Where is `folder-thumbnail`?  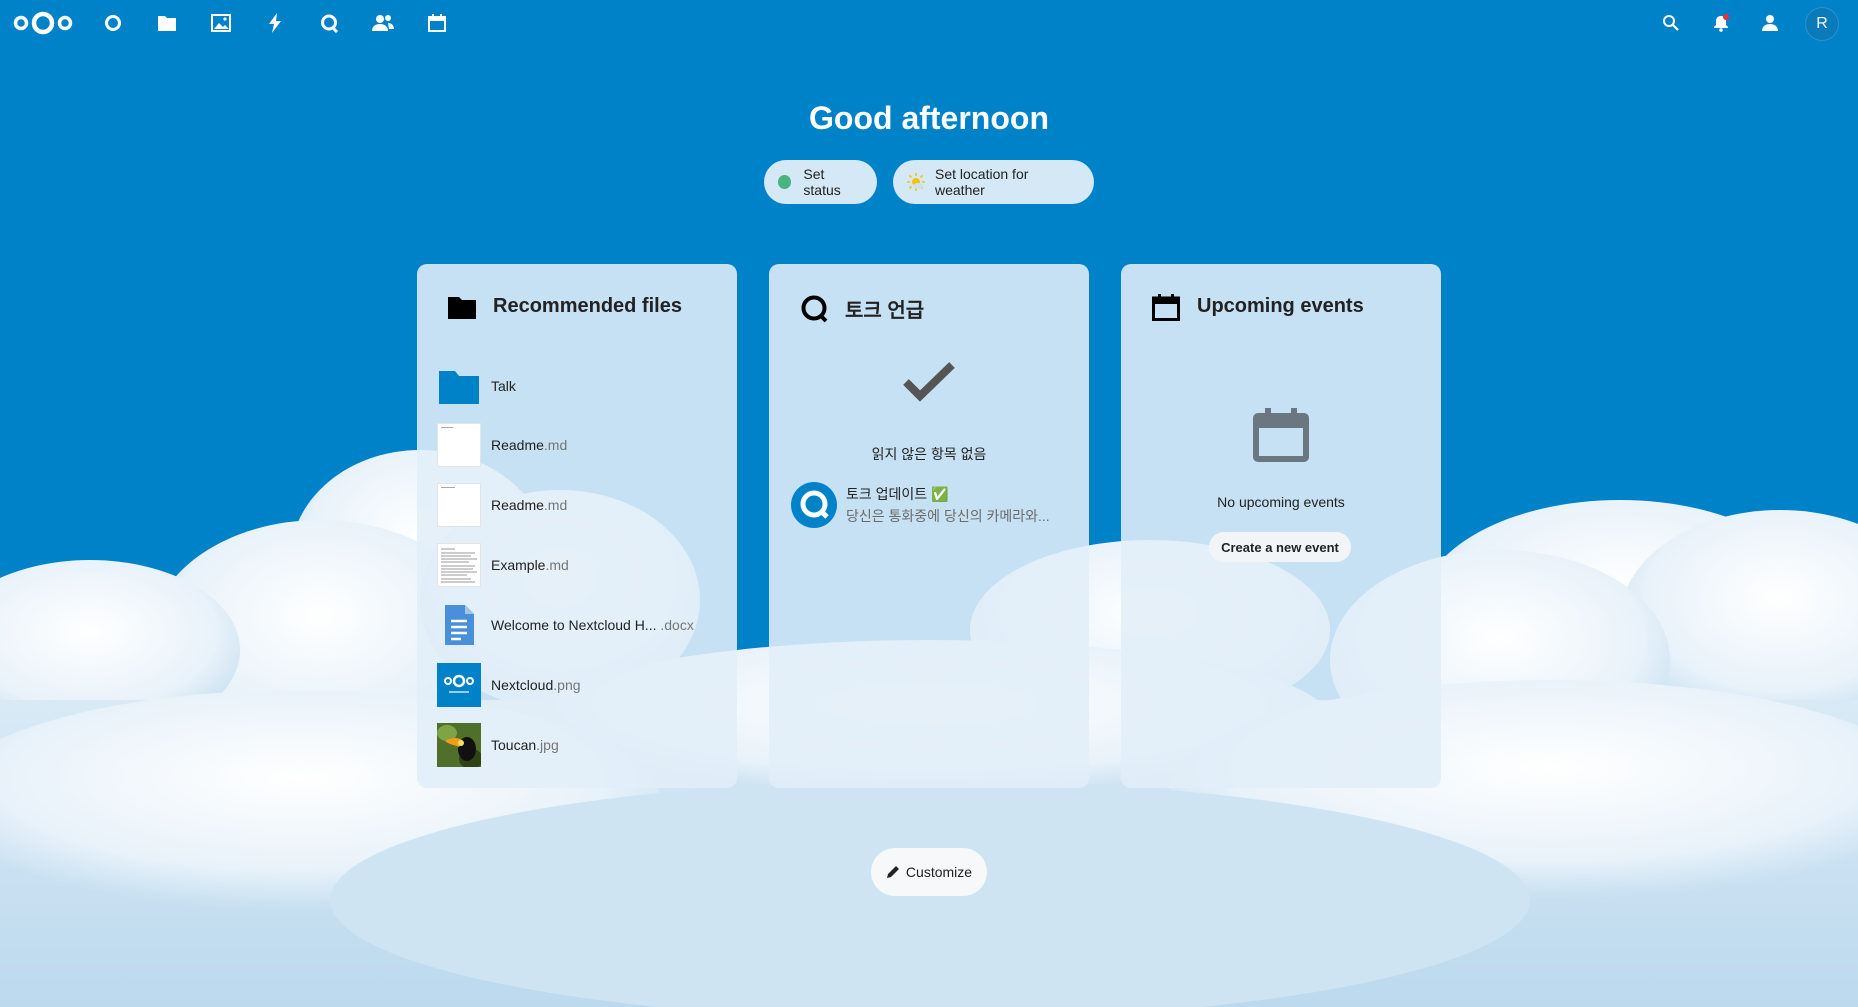
folder-thumbnail is located at coordinates (459, 386).